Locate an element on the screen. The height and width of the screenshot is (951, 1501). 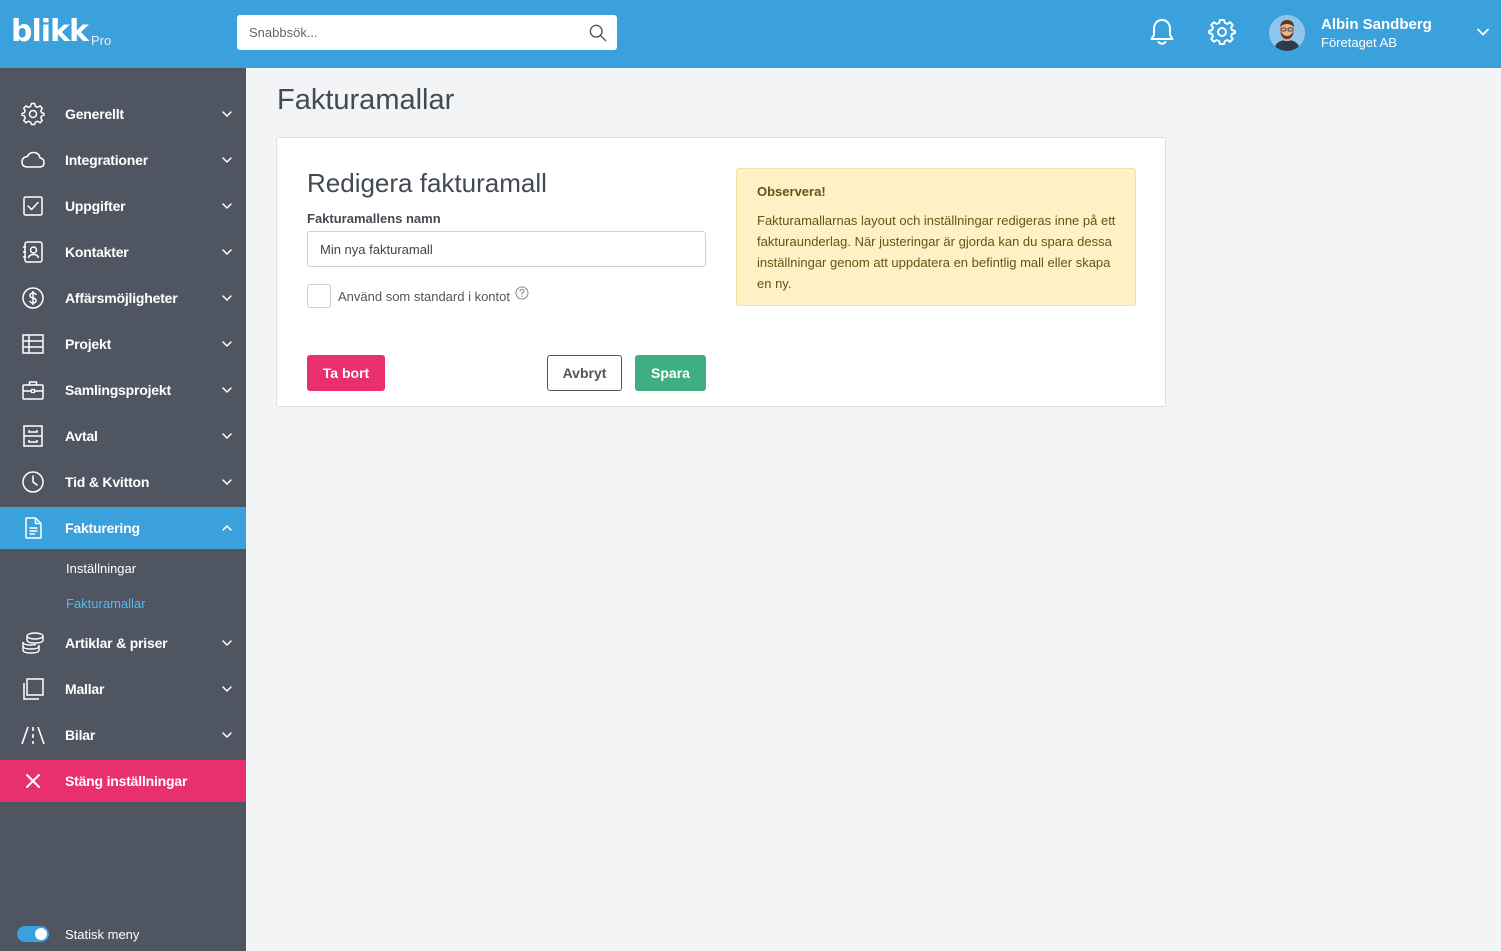
sidebar-item-tid-kvitton: Tid & Kvitton is located at coordinates (123, 482).